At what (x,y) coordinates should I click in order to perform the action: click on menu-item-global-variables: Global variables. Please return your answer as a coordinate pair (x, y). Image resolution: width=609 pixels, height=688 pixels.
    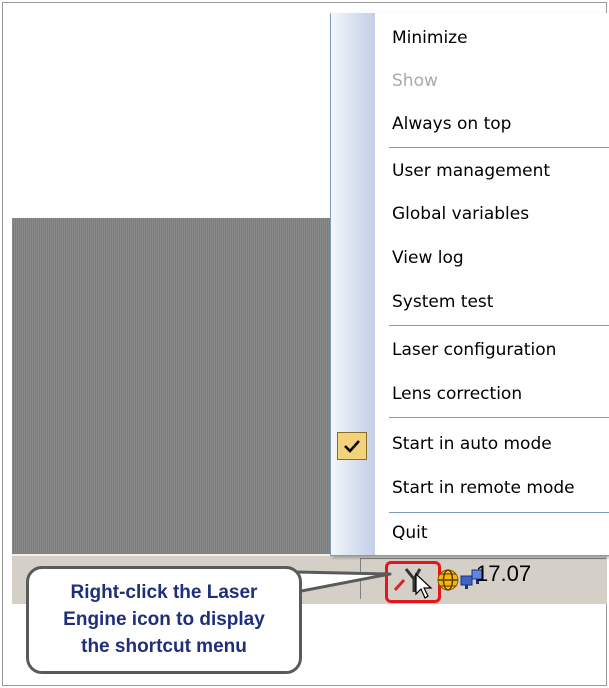
    Looking at the image, I should click on (470, 216).